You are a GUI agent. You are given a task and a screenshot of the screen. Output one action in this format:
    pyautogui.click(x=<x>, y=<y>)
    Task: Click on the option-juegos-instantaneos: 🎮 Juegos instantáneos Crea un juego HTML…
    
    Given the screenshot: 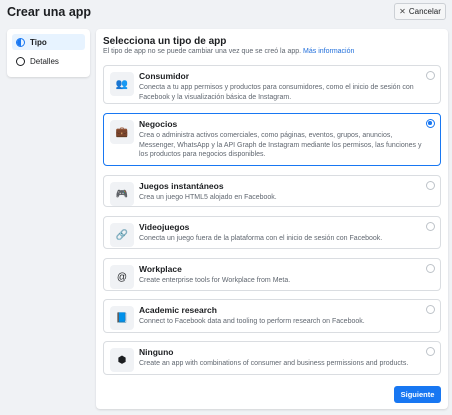 What is the action you would take?
    pyautogui.click(x=272, y=191)
    